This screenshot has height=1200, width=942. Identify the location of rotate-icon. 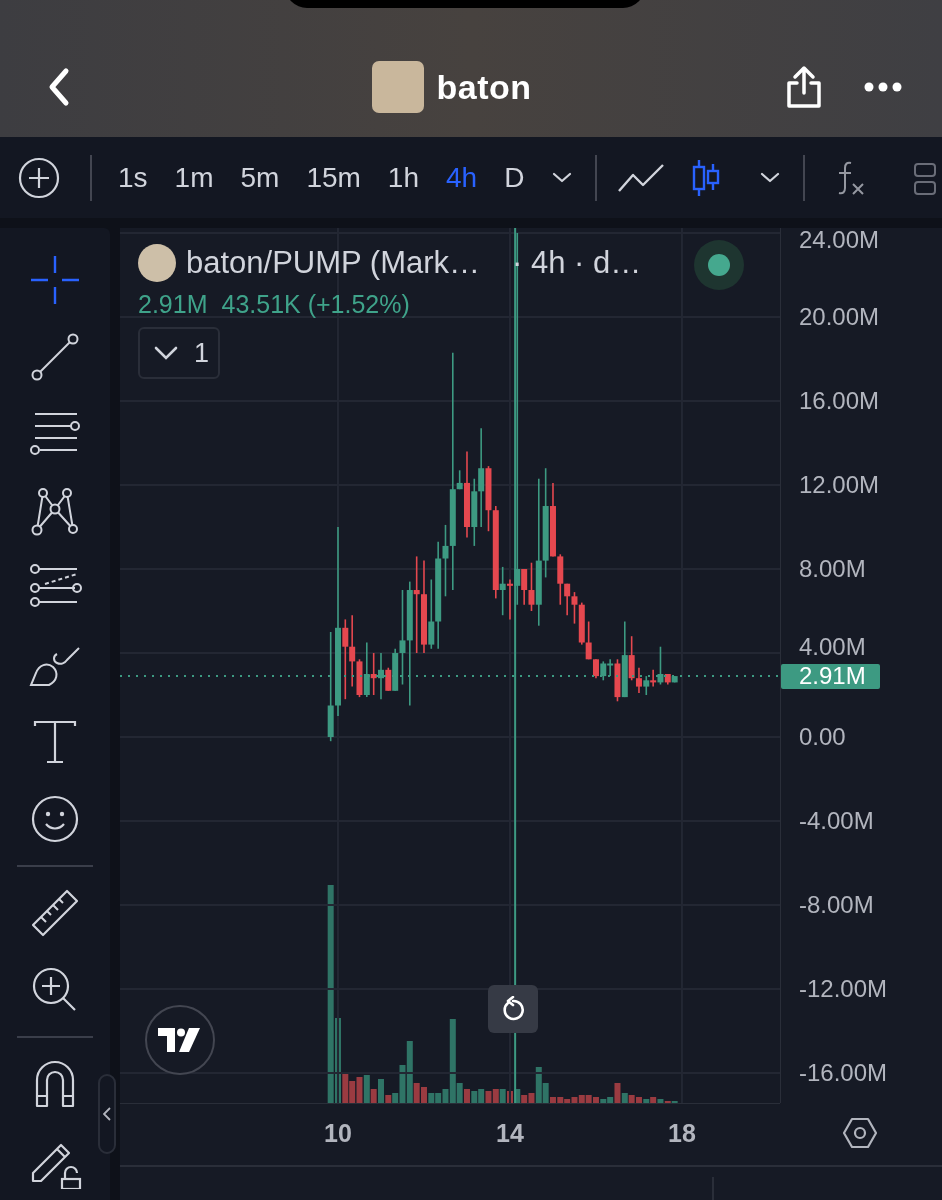
(513, 1009).